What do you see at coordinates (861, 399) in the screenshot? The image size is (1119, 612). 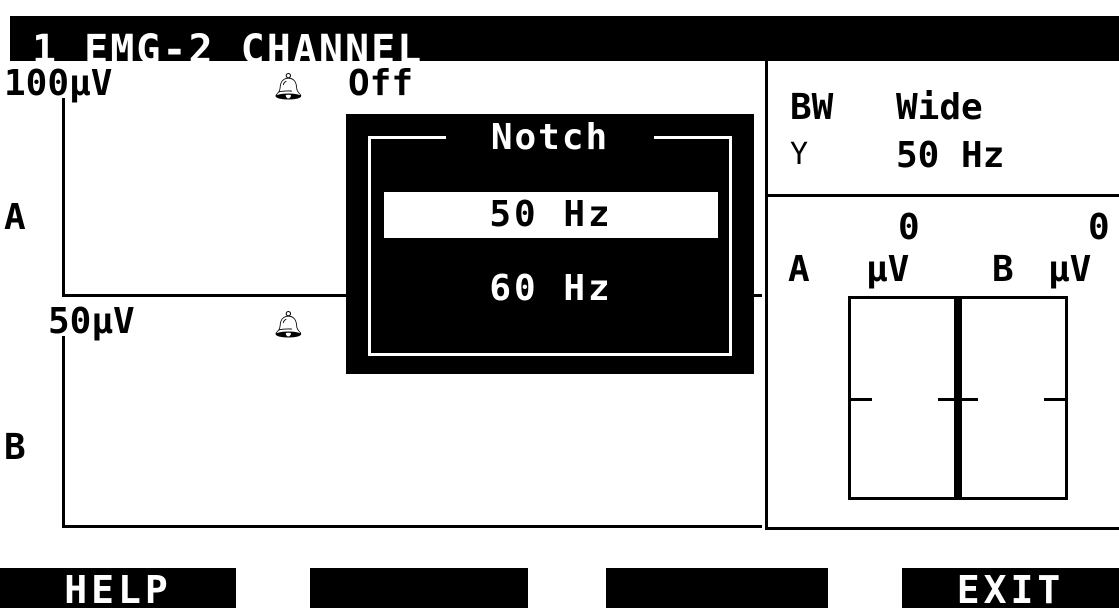 I see `meter-a-left-tick` at bounding box center [861, 399].